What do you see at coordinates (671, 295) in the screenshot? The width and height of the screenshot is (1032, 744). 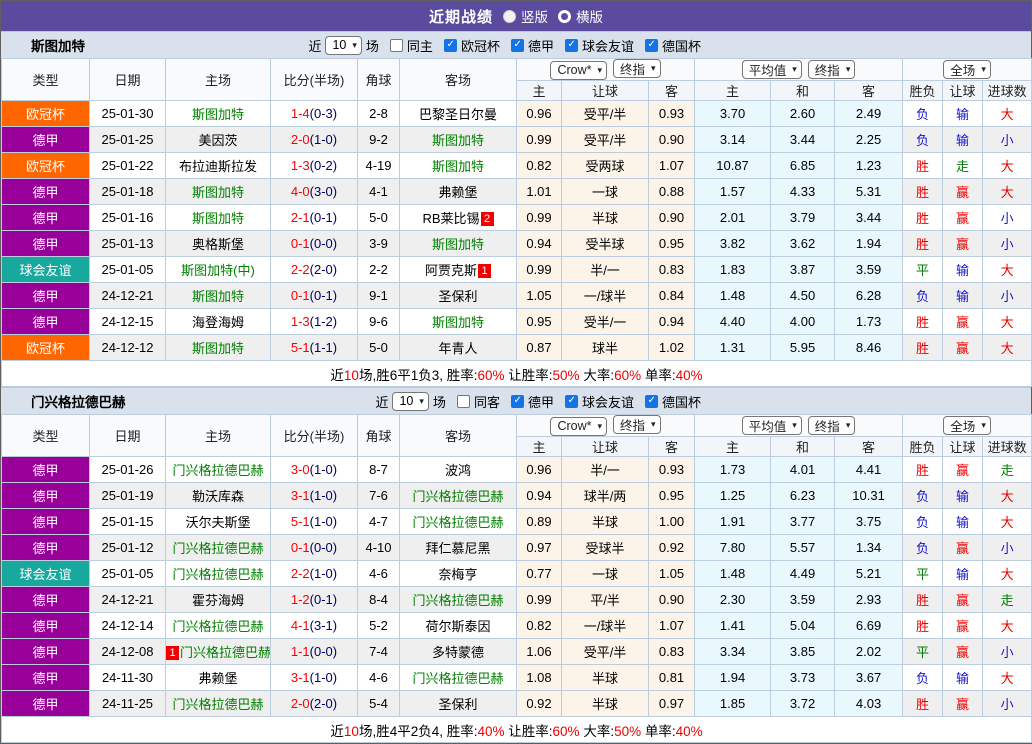 I see `handicap-away-odds: 0.84` at bounding box center [671, 295].